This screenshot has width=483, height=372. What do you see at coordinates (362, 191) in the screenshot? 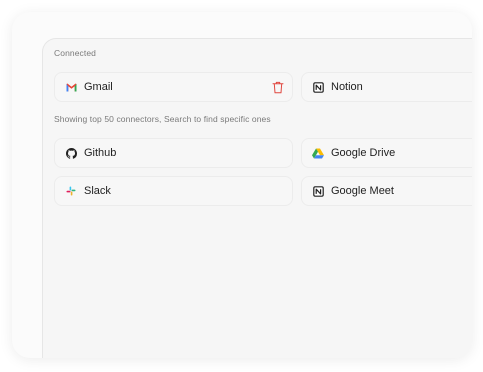
I see `connector-name: Google Meet` at bounding box center [362, 191].